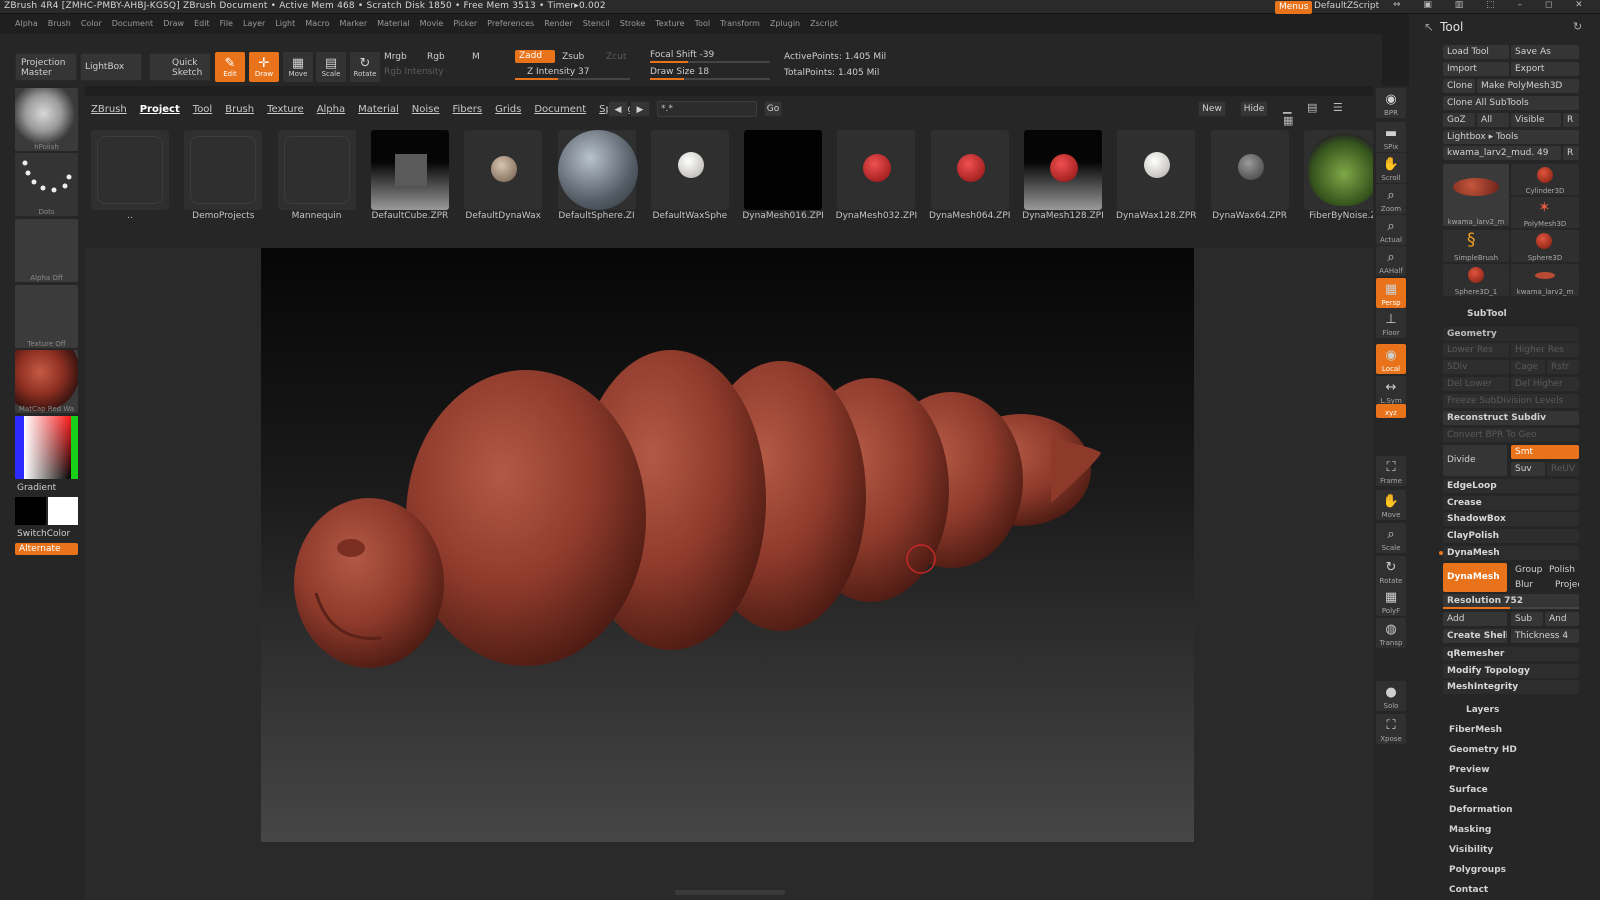 This screenshot has width=1600, height=900. Describe the element at coordinates (508, 109) in the screenshot. I see `lightbox-tab: Grids` at that location.